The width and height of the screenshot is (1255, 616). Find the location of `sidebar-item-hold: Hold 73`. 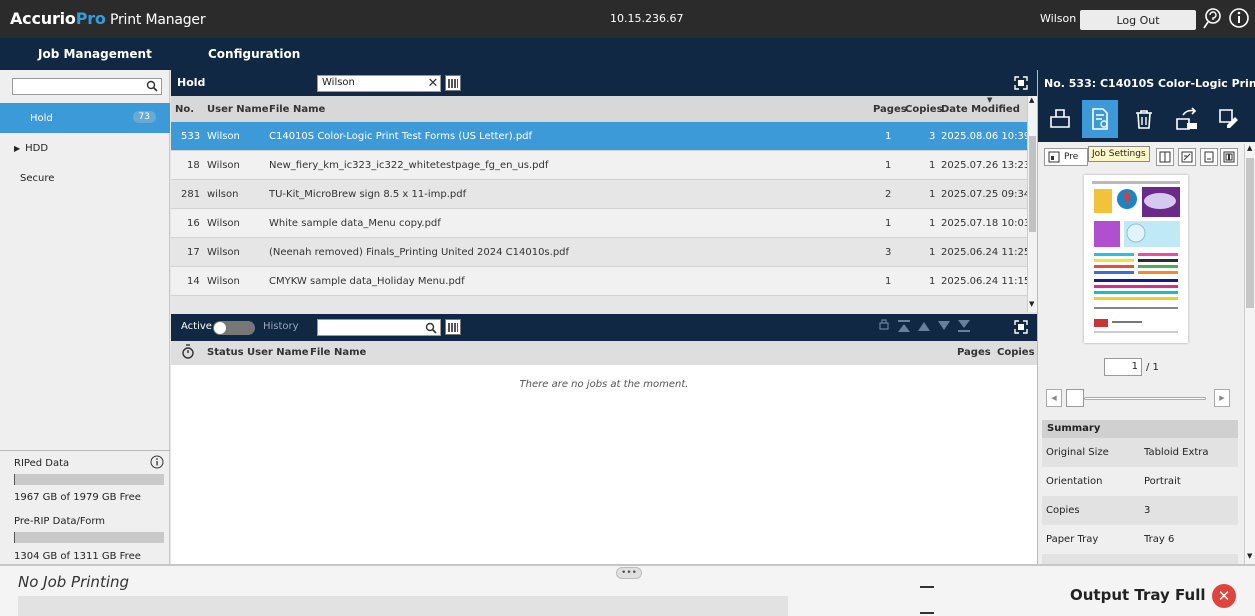

sidebar-item-hold: Hold 73 is located at coordinates (85, 118).